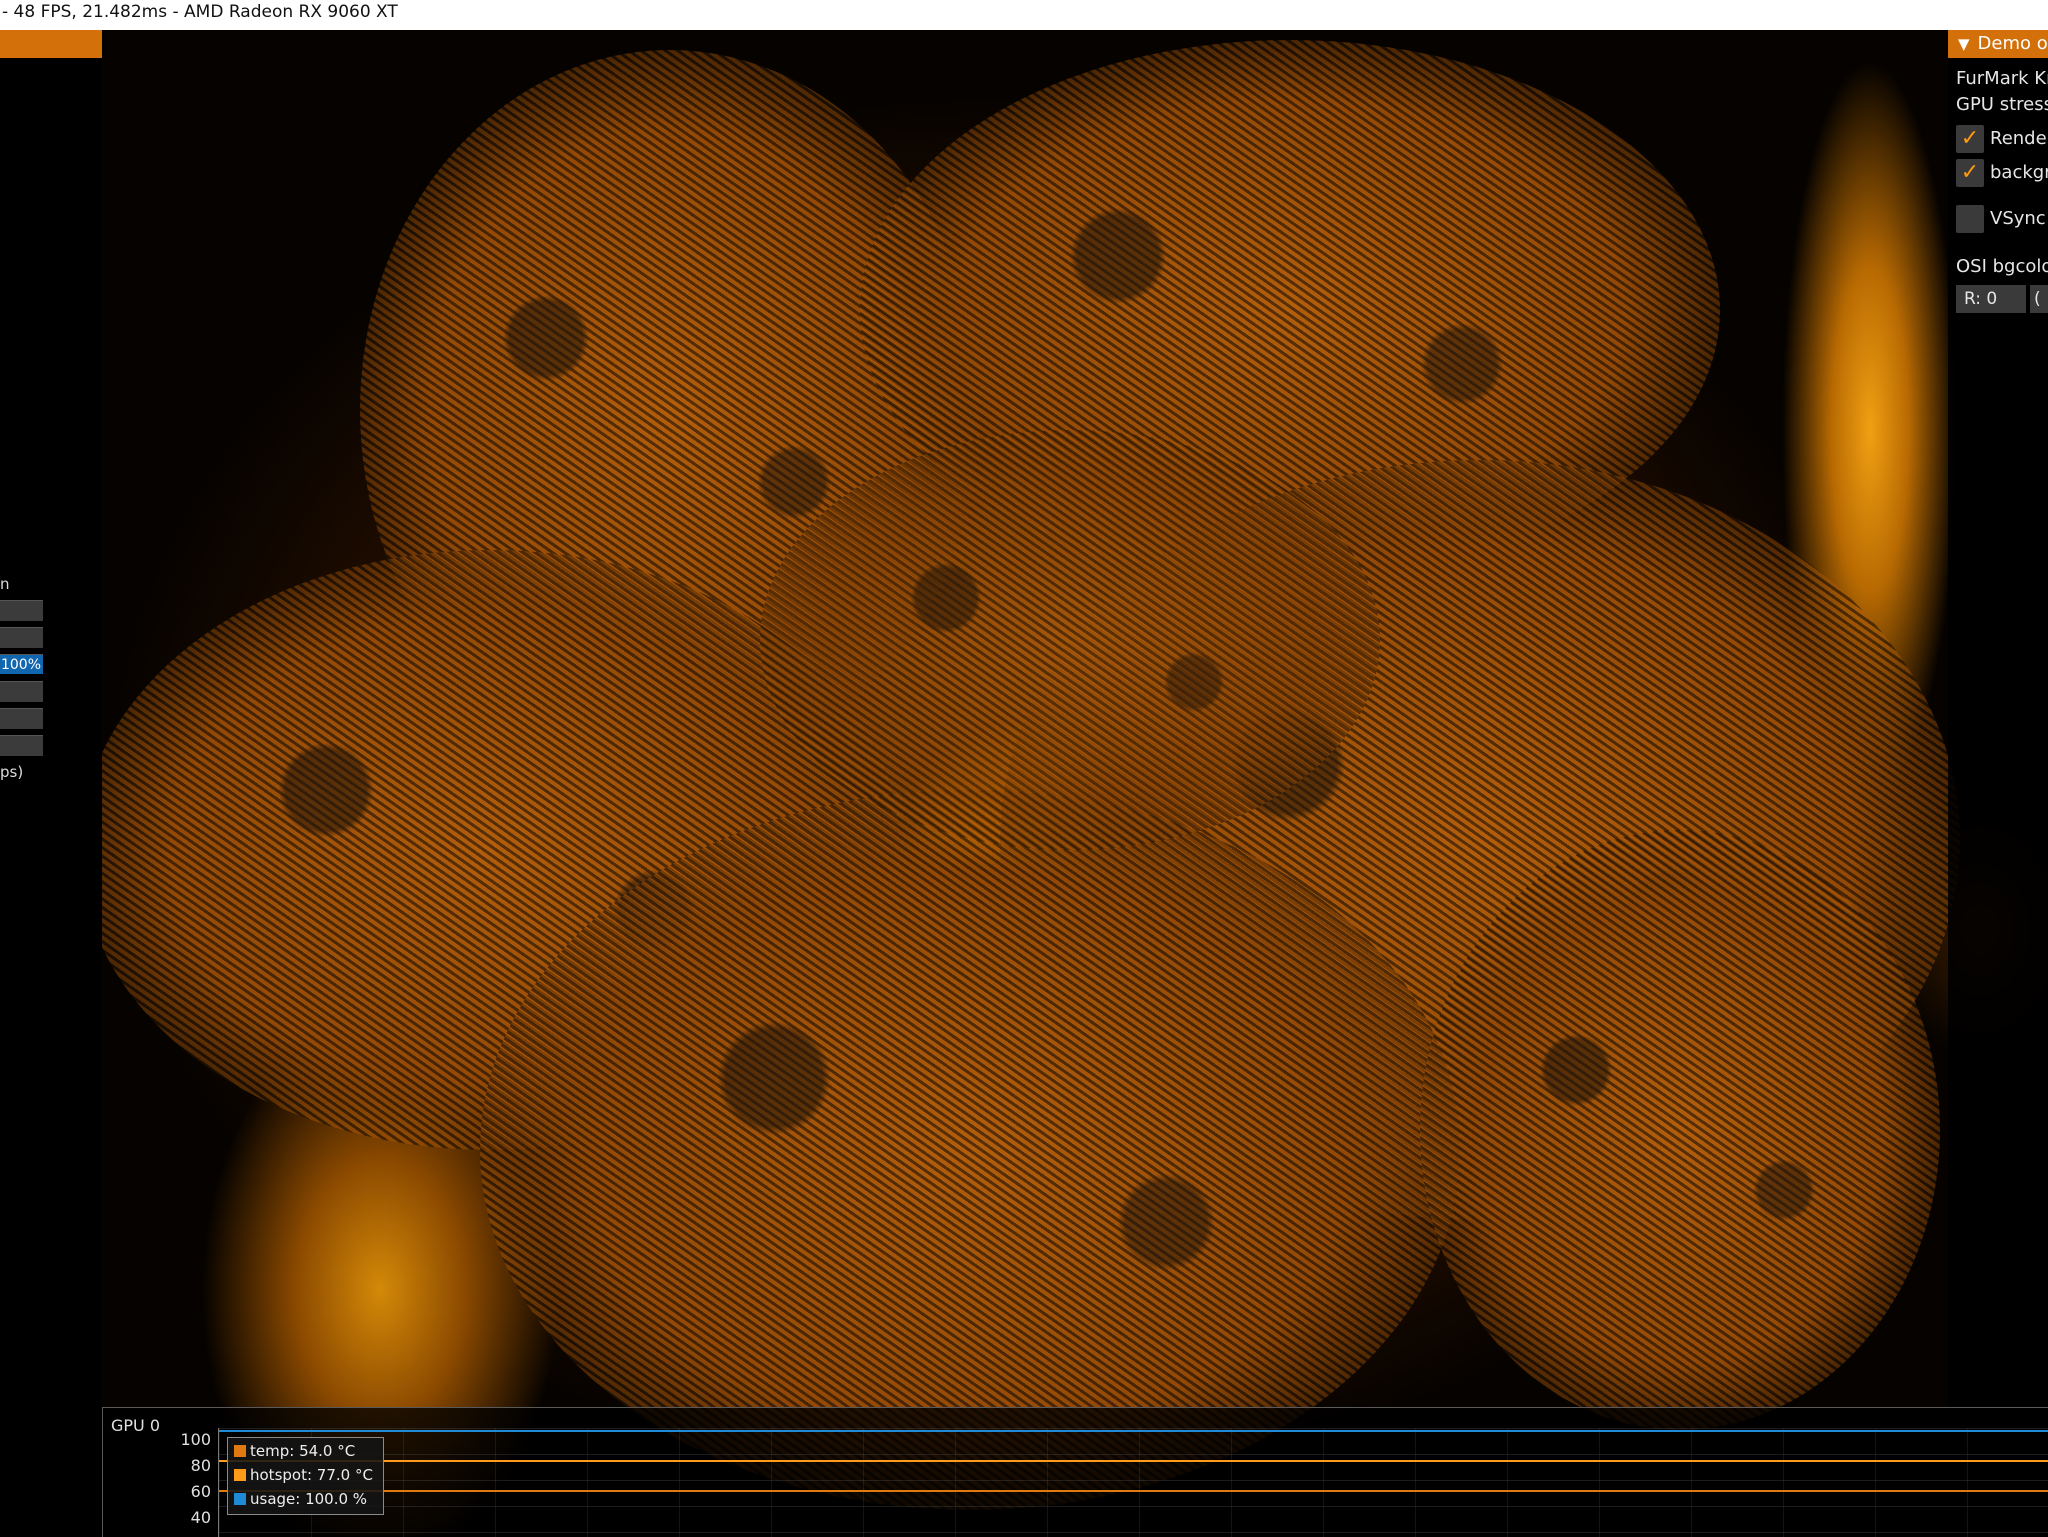 The image size is (2048, 1537). I want to click on bgcolor-g-field: (, so click(2039, 299).